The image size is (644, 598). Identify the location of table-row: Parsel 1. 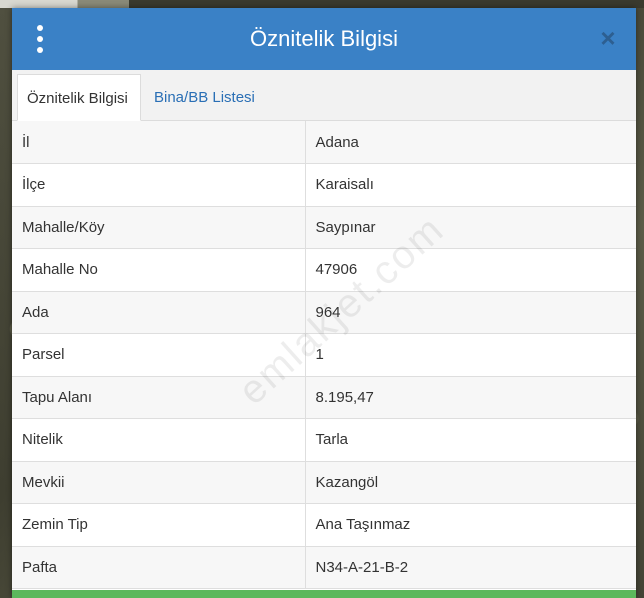
(324, 355).